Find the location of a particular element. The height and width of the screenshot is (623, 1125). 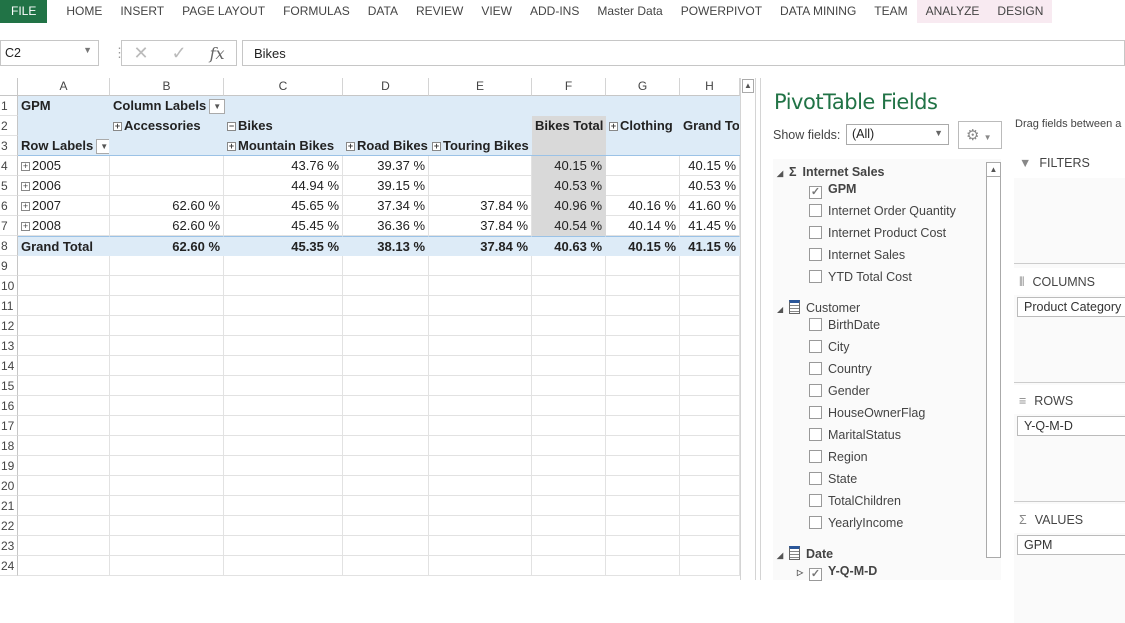

row-header-7: 7 is located at coordinates (9, 226).